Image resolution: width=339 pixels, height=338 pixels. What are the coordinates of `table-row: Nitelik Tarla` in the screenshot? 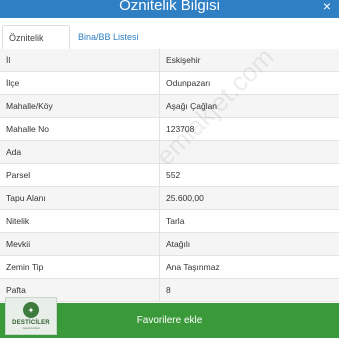 It's located at (169, 221).